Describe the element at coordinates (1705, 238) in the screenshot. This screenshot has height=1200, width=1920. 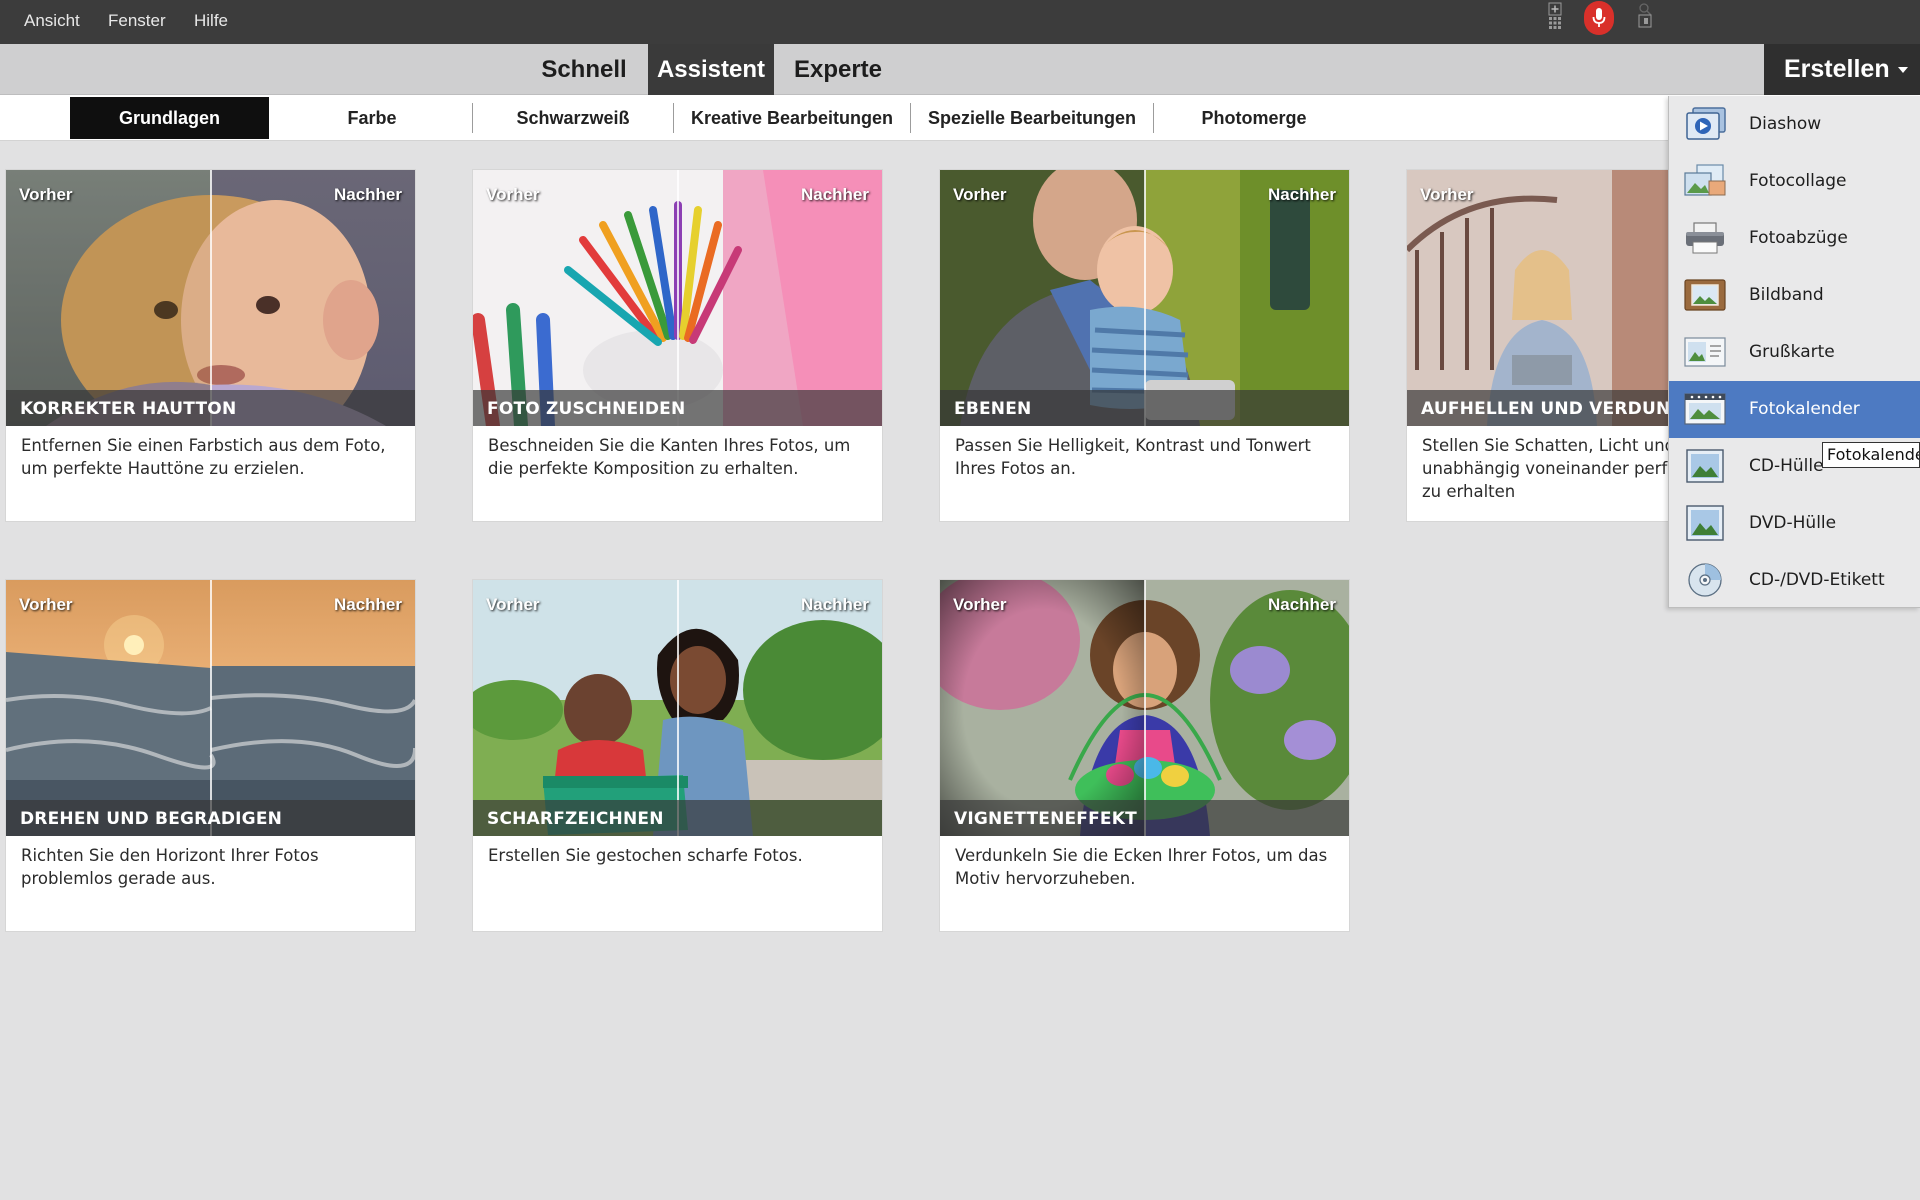
I see `printer-icon` at that location.